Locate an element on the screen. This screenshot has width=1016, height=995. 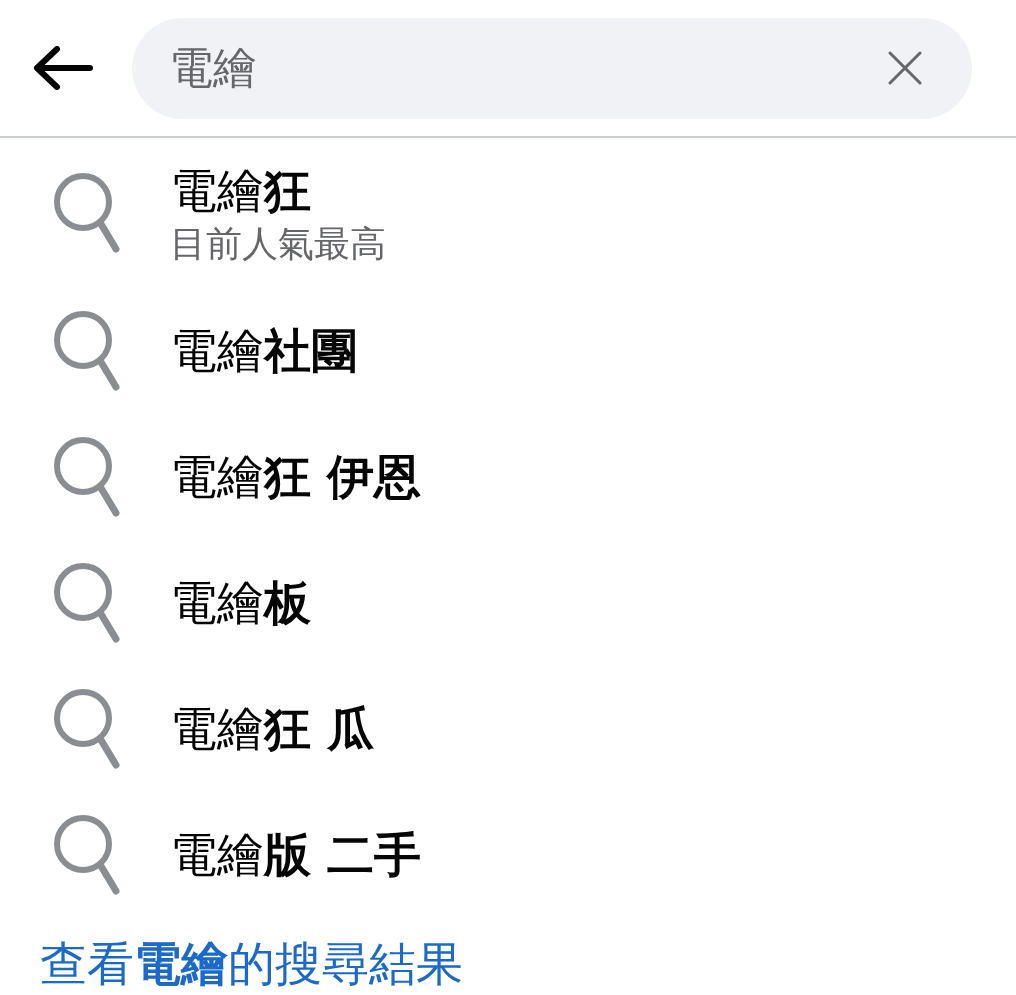
search-suggestion: 電繪狂 瓜 is located at coordinates (508, 729).